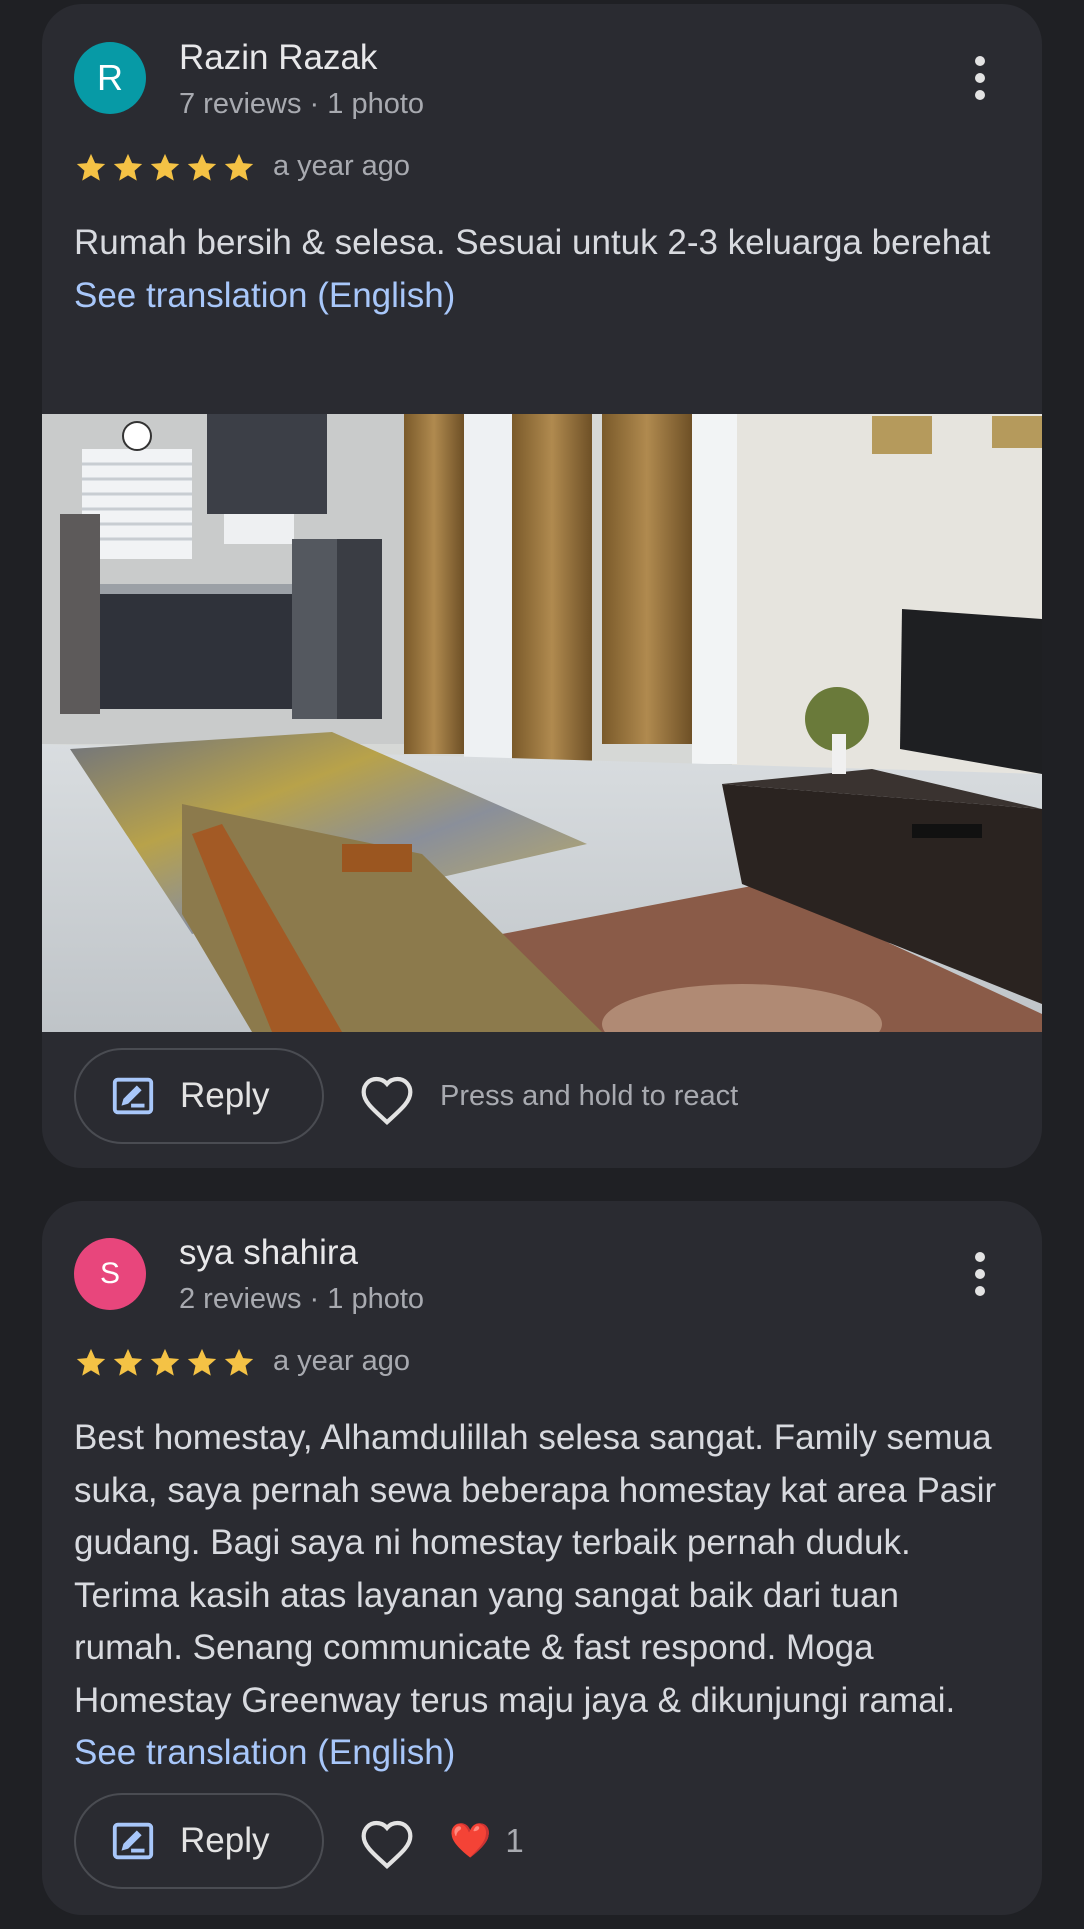  What do you see at coordinates (470, 1841) in the screenshot?
I see `heart-reaction-emoji: ❤️` at bounding box center [470, 1841].